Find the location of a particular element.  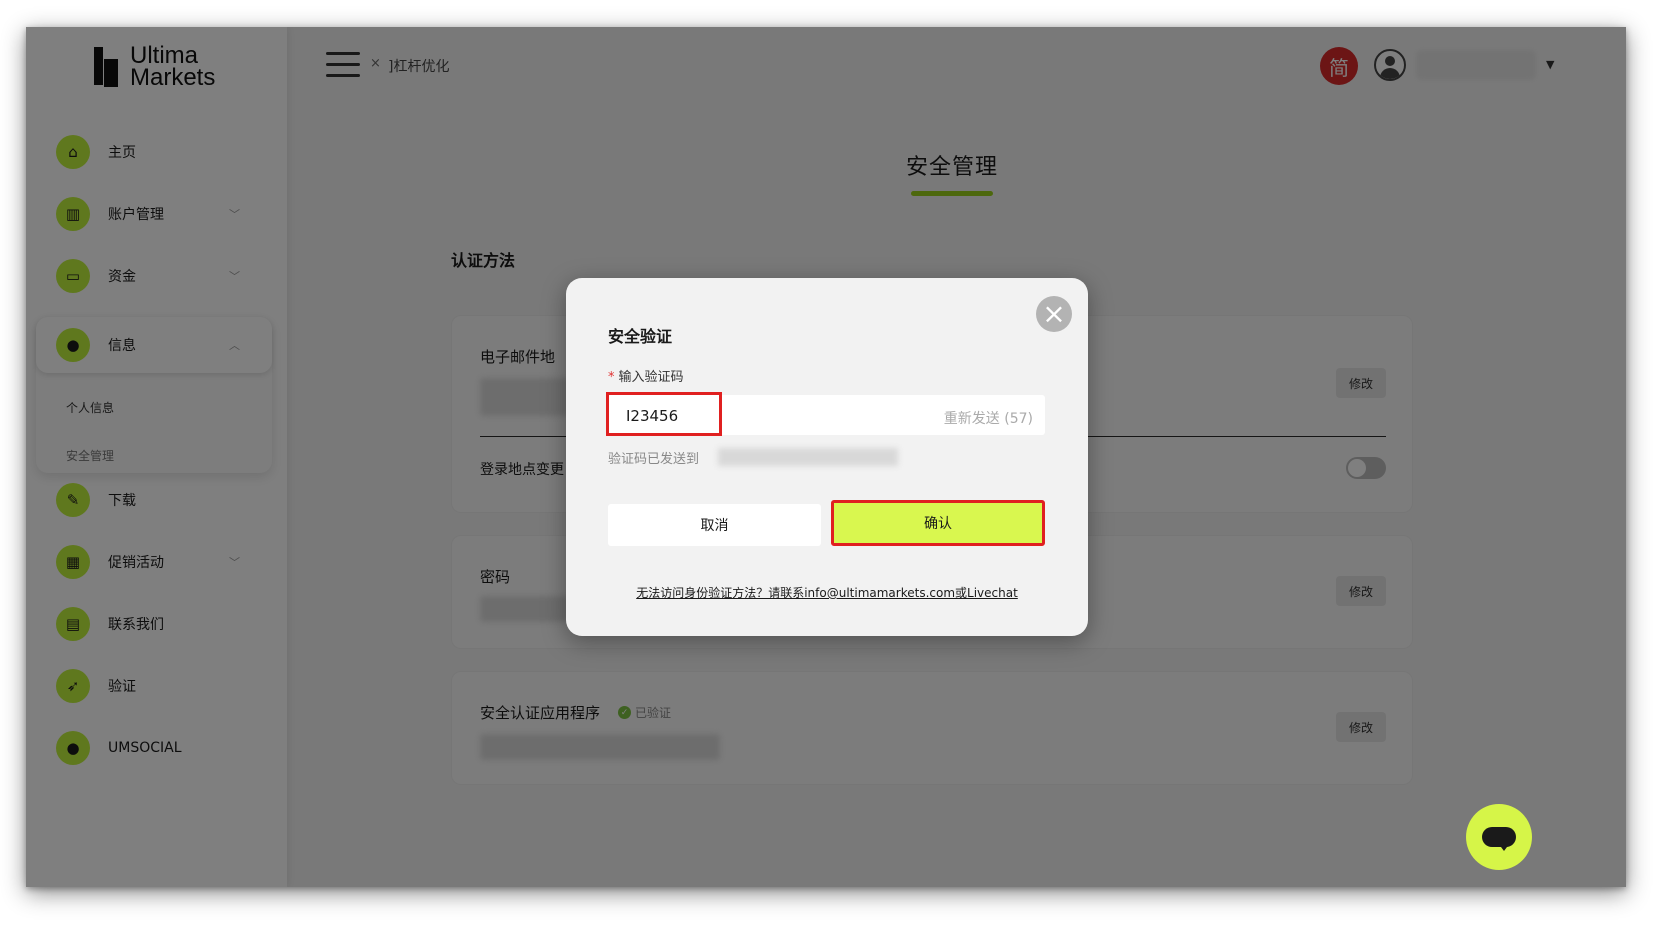

recipient-redacted is located at coordinates (808, 457).